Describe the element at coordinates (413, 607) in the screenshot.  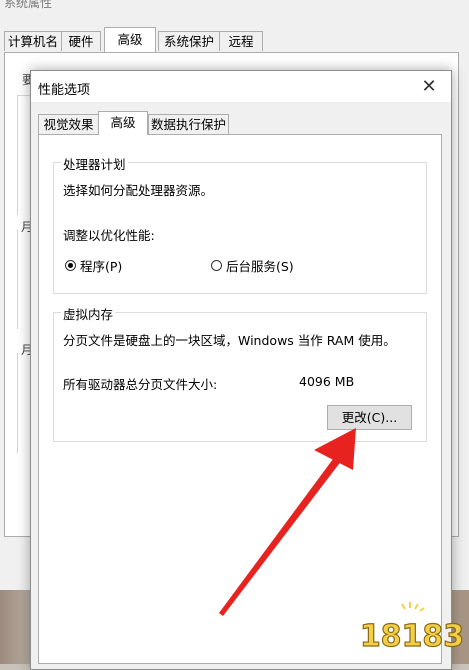
I see `sparkle-icon` at that location.